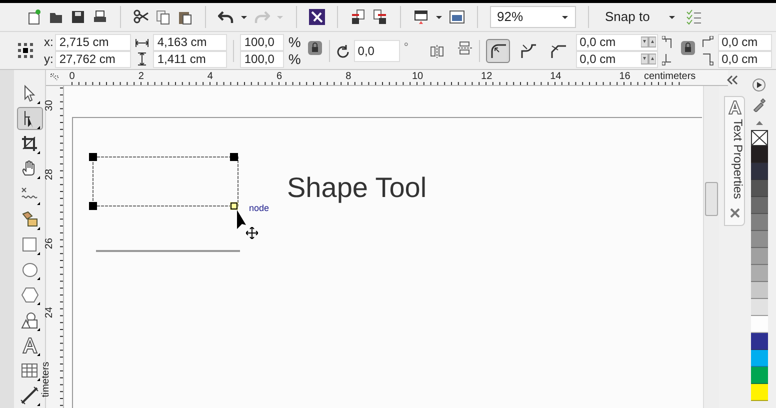  I want to click on no-color-swatch, so click(759, 138).